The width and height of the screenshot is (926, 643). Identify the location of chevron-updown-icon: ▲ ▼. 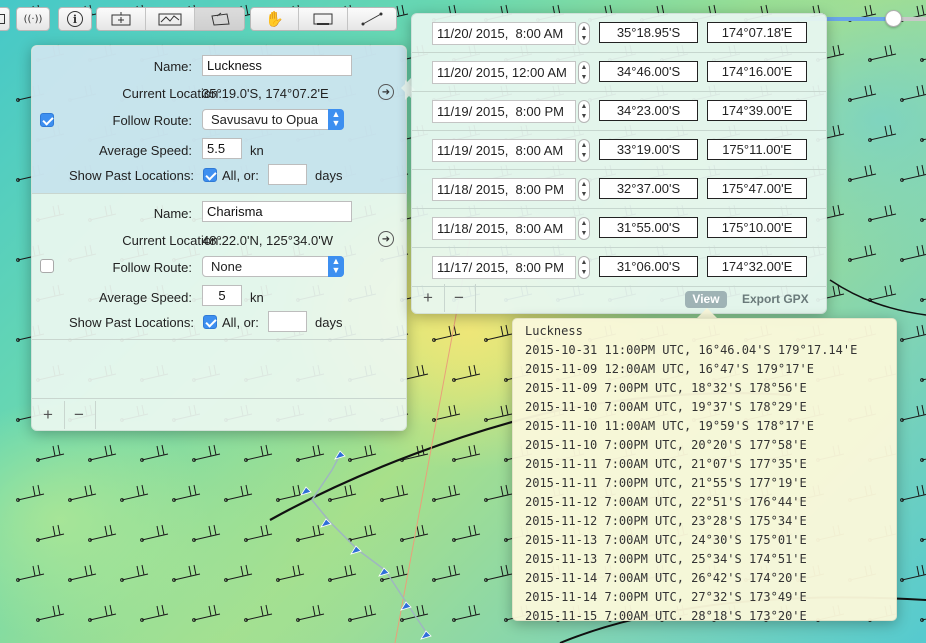
(336, 119).